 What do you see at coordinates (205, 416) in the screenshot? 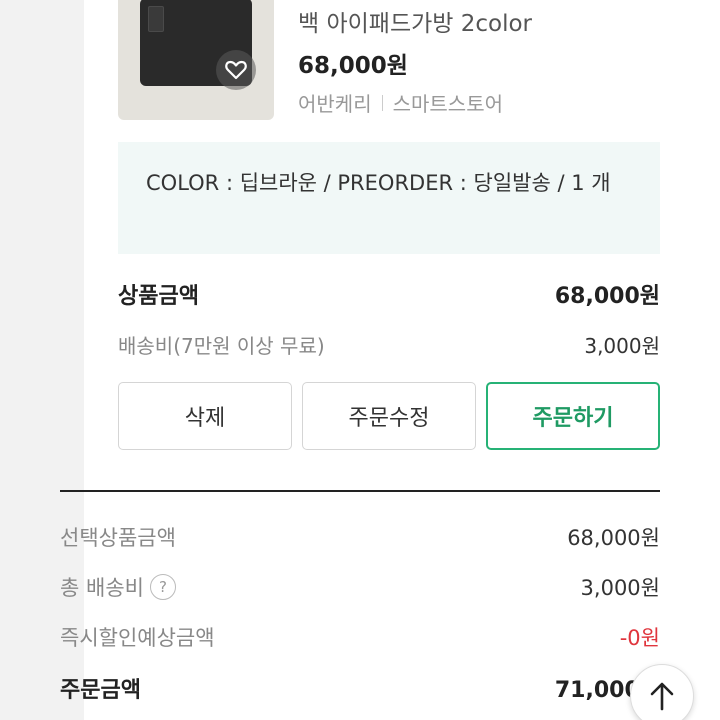
I see `delete-button: 삭제` at bounding box center [205, 416].